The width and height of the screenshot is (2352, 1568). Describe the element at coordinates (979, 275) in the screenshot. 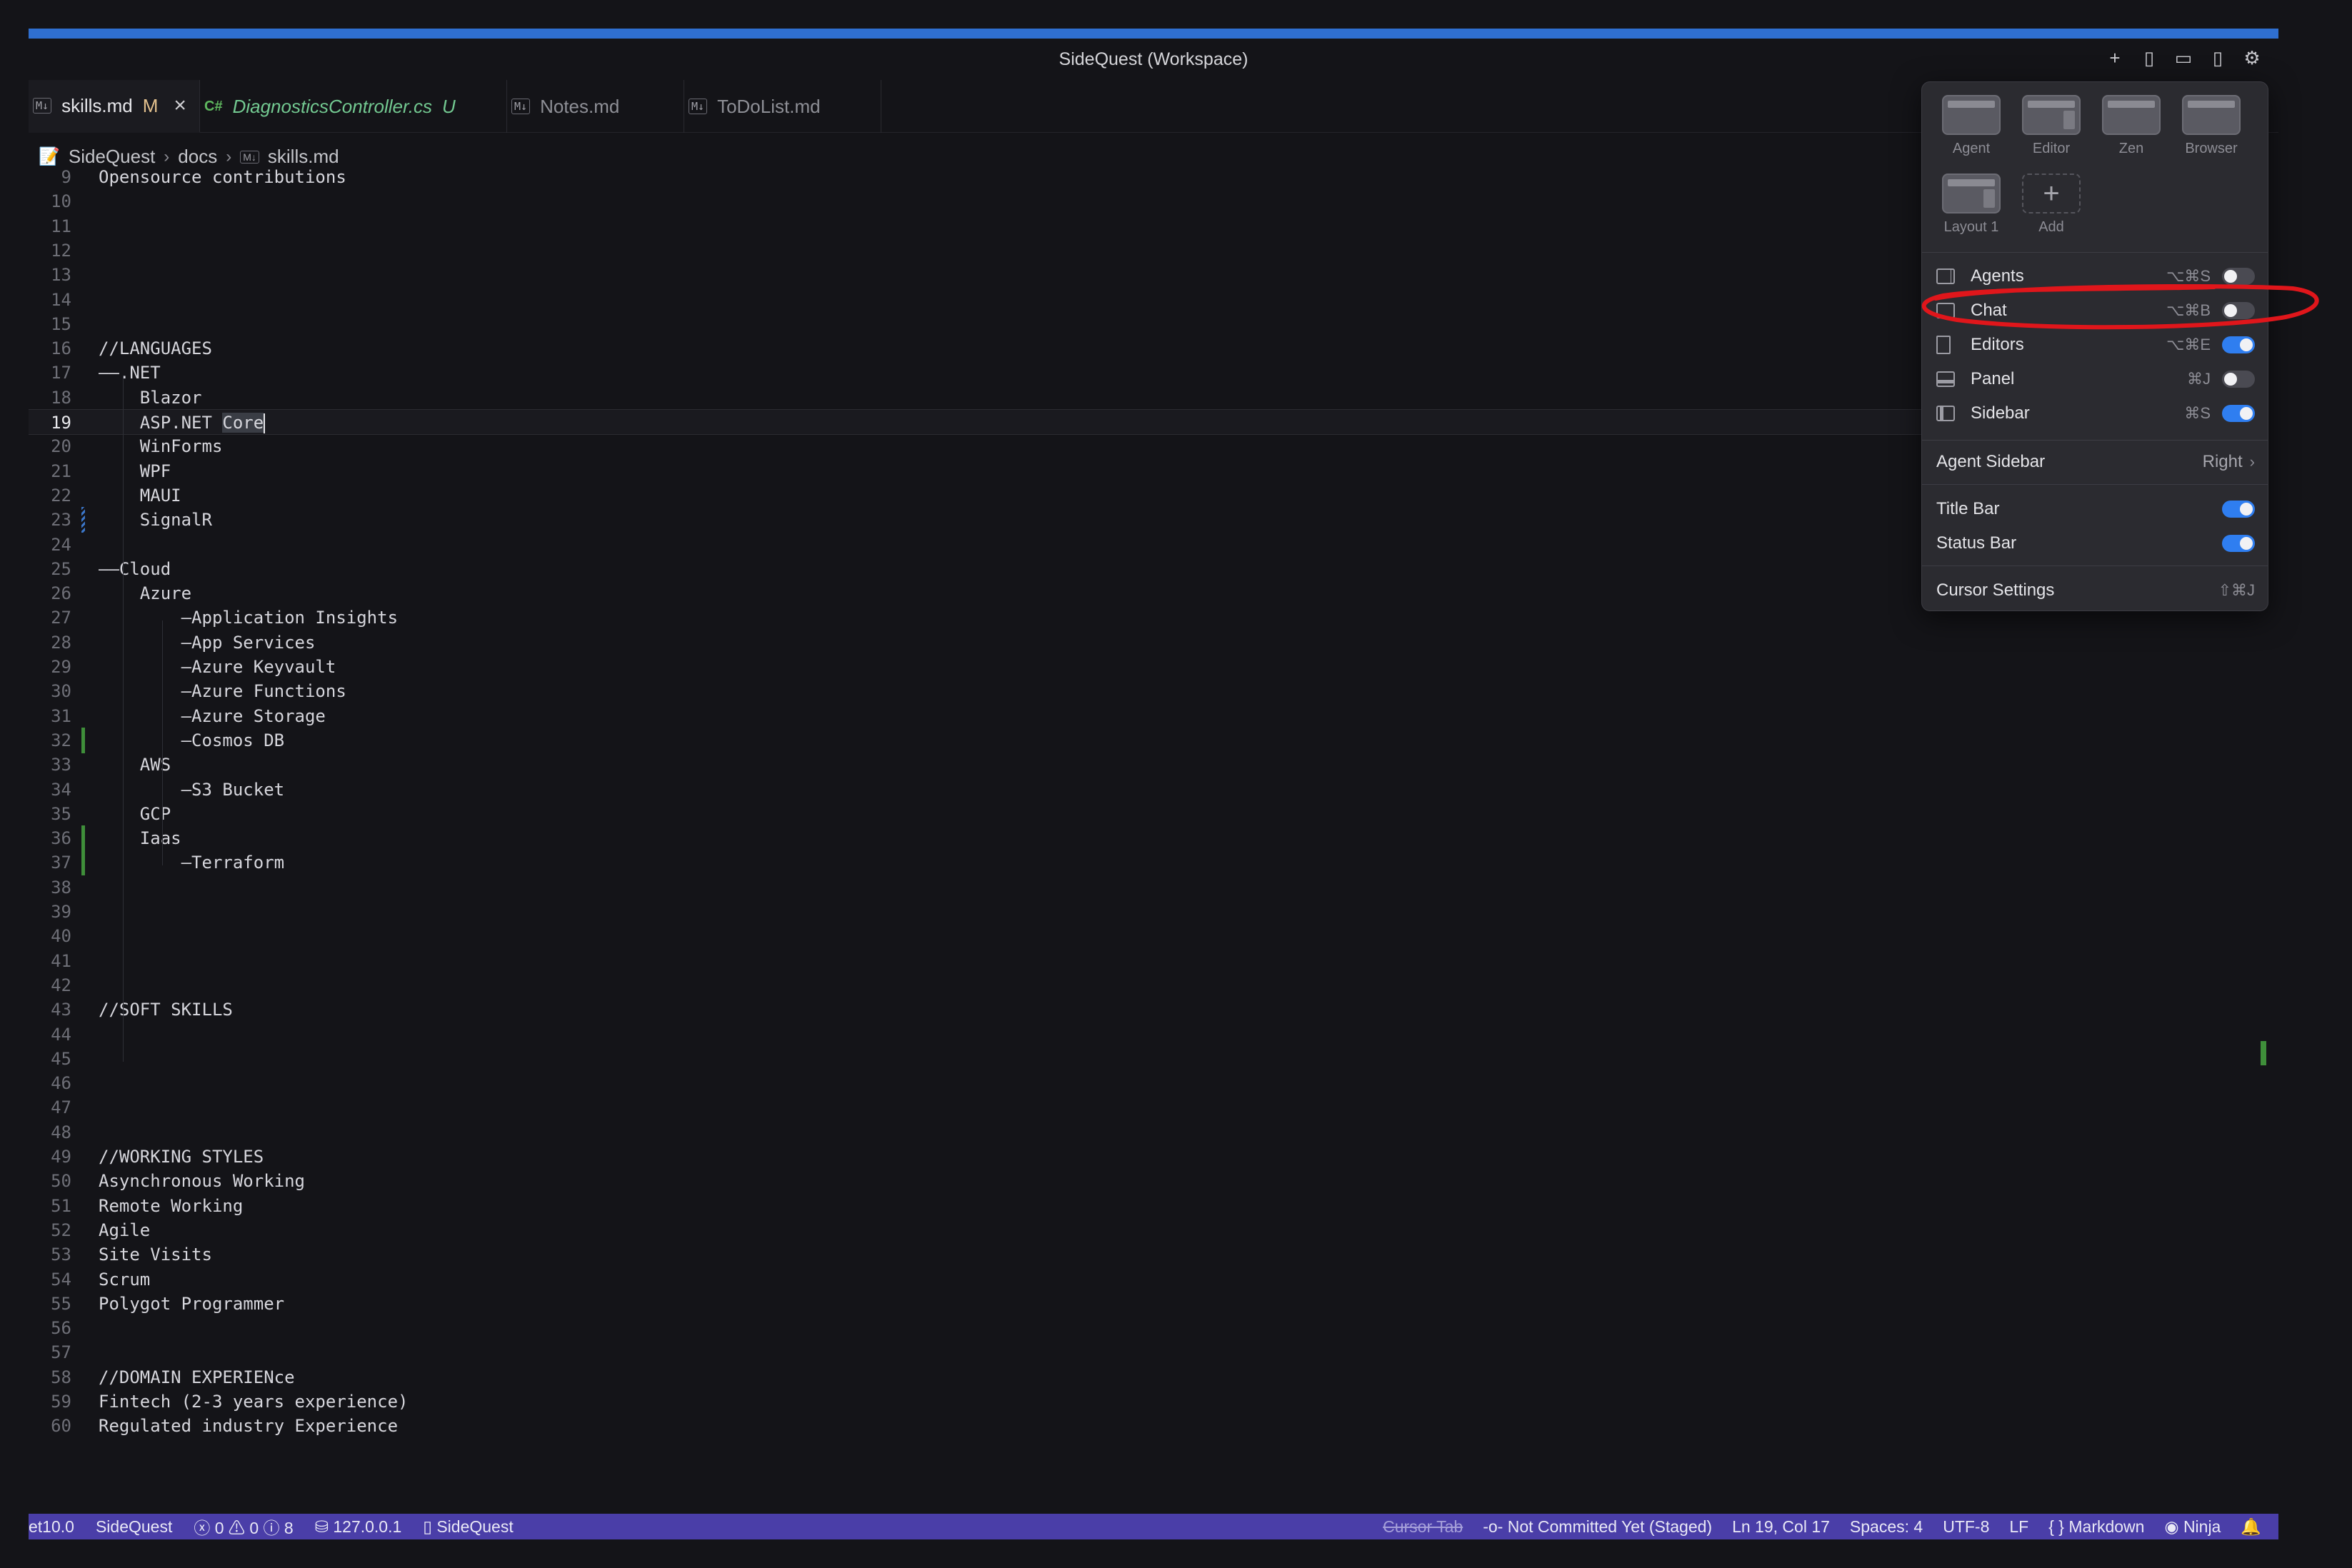

I see `code-line: 13` at that location.